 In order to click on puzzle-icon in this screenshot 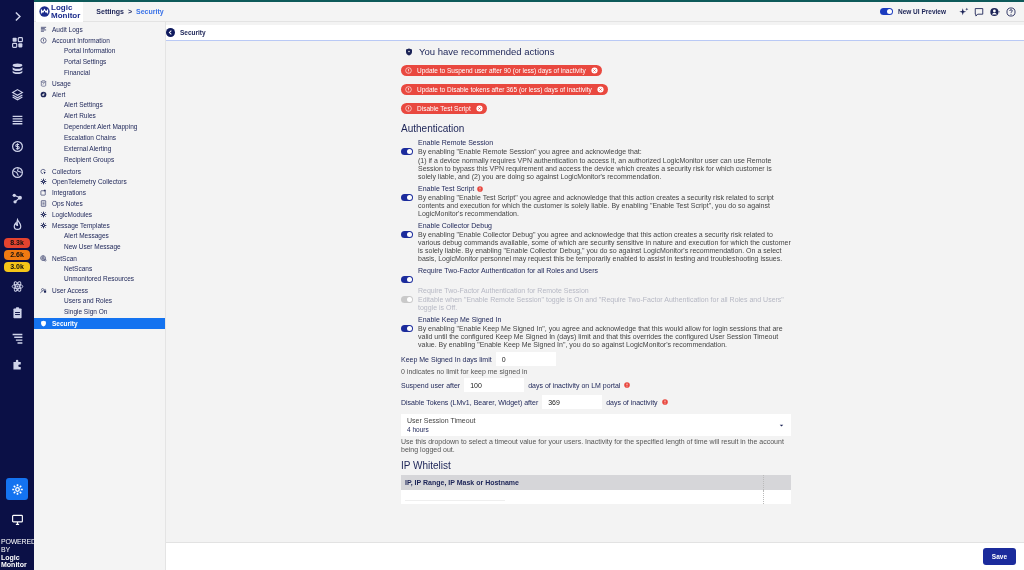, I will do `click(17, 364)`.